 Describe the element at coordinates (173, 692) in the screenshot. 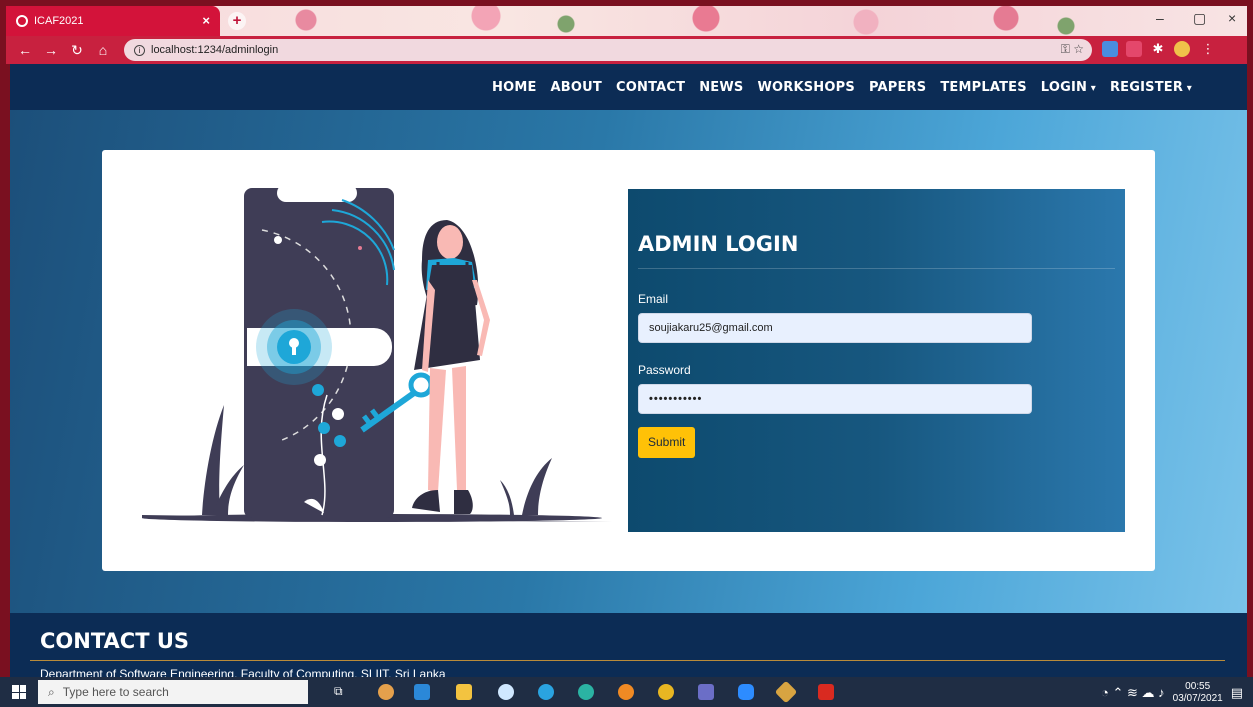

I see `taskbar-search-input: ⌕ Type here to search` at that location.